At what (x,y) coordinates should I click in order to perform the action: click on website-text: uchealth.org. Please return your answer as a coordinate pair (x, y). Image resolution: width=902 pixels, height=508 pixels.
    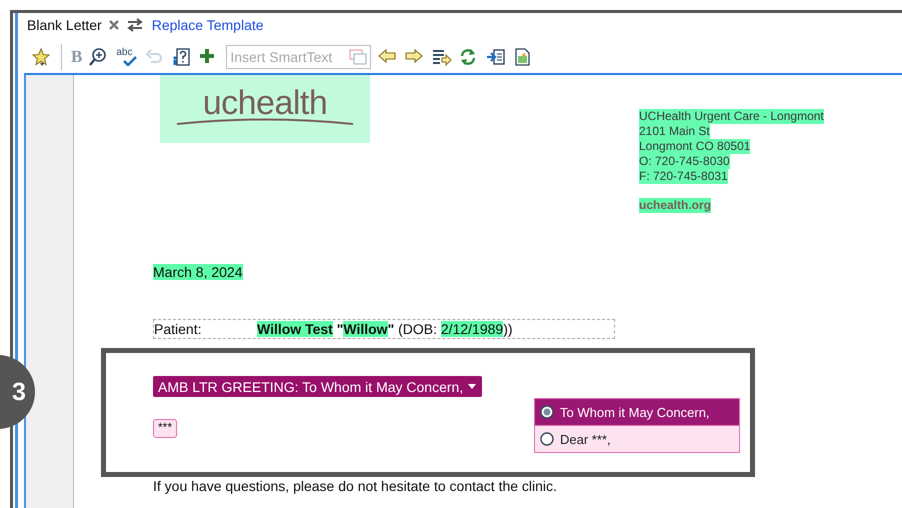
    Looking at the image, I should click on (675, 205).